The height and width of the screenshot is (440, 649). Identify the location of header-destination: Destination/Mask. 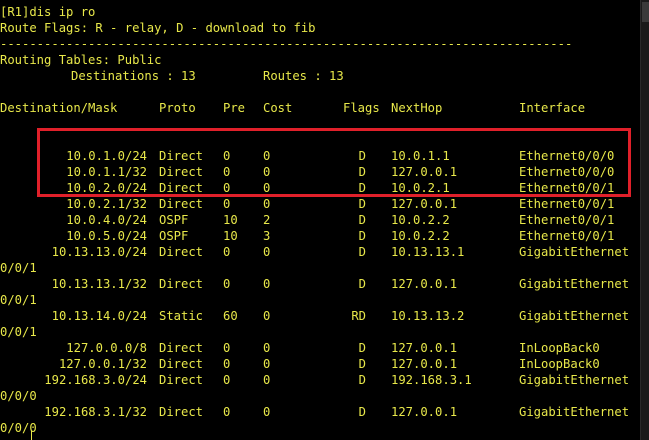
(59, 108).